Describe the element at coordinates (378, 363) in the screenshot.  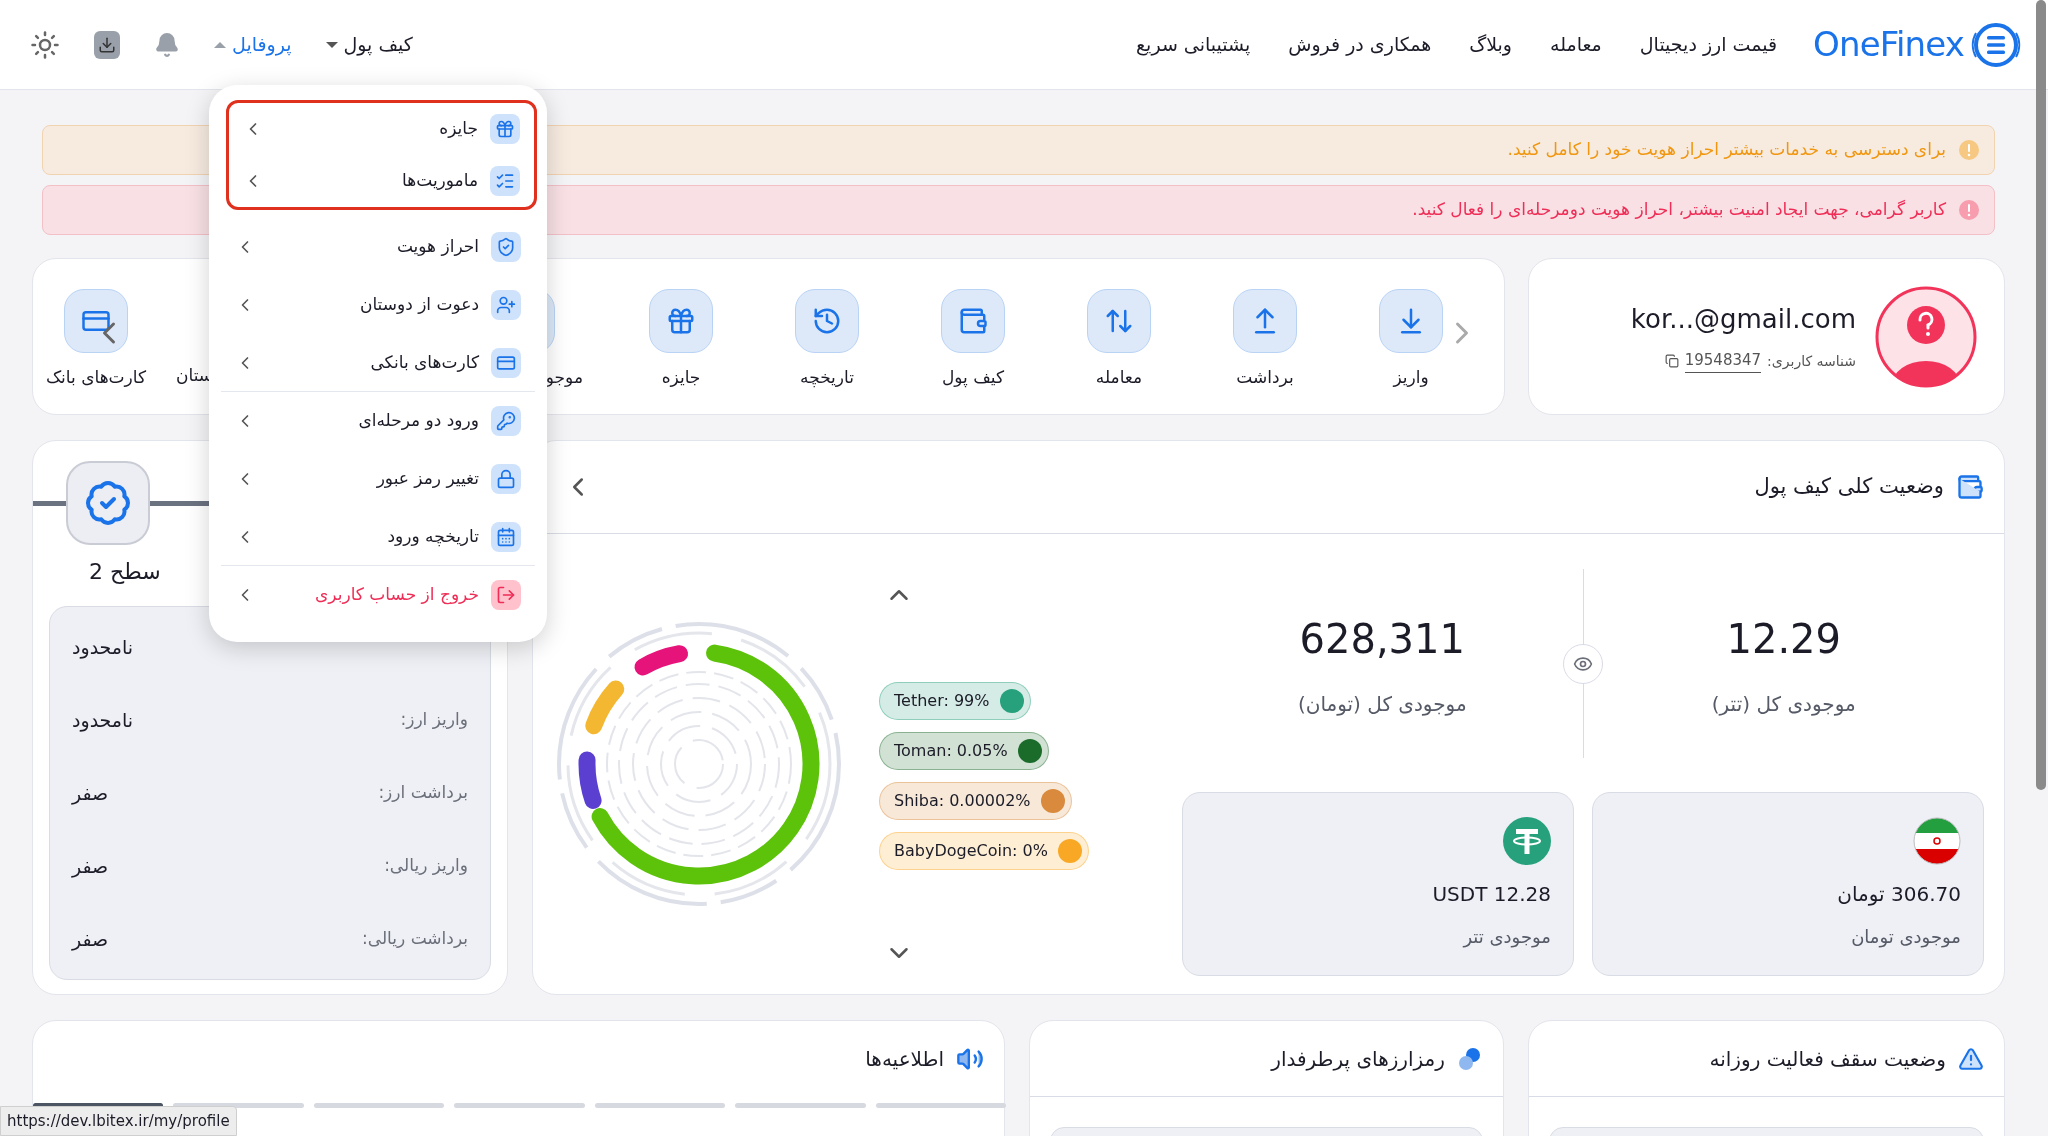
I see `menu-item: کارت‌های بانکی` at that location.